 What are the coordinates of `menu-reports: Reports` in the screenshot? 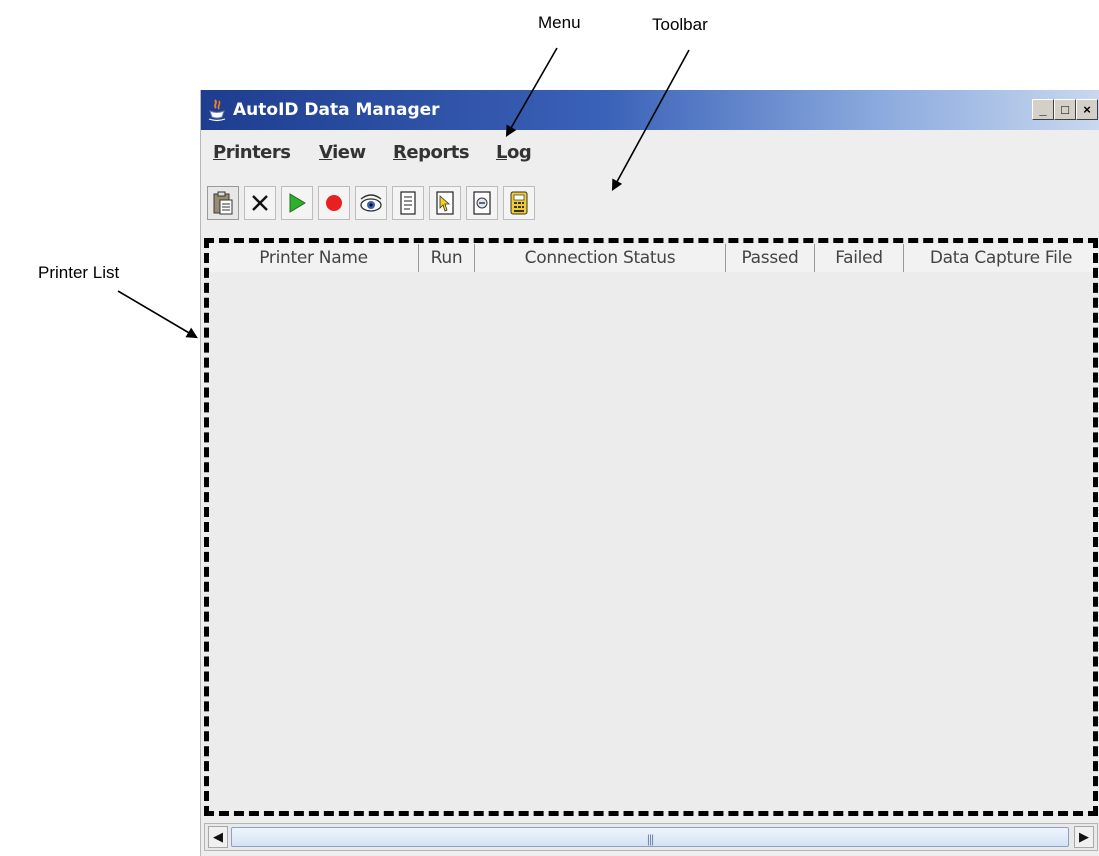 It's located at (431, 152).